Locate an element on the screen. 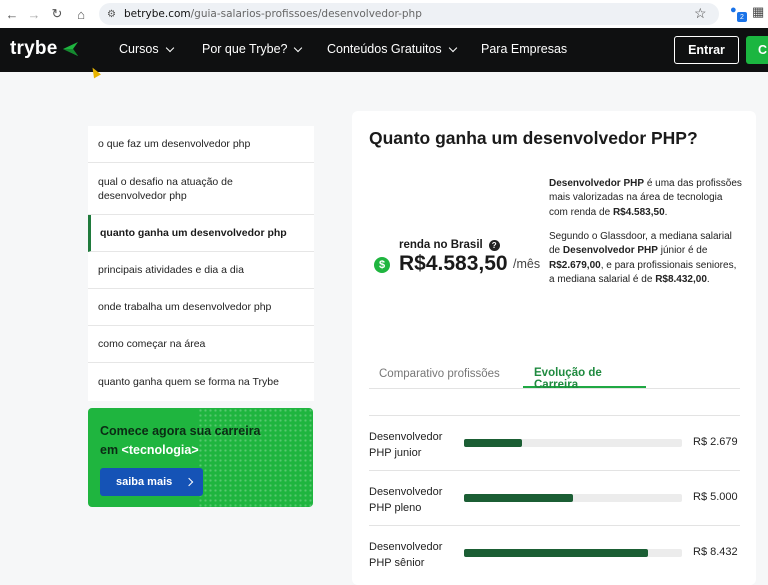 The height and width of the screenshot is (585, 768). career-salary-value: R$ 2.679 is located at coordinates (715, 442).